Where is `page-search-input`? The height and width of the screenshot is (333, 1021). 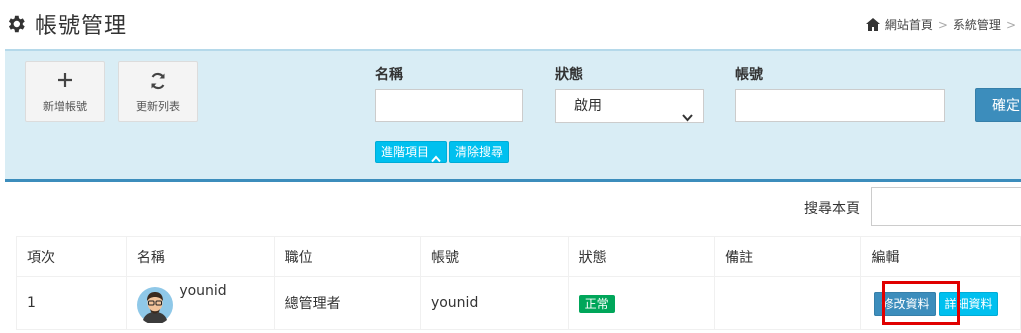
page-search-input is located at coordinates (946, 206).